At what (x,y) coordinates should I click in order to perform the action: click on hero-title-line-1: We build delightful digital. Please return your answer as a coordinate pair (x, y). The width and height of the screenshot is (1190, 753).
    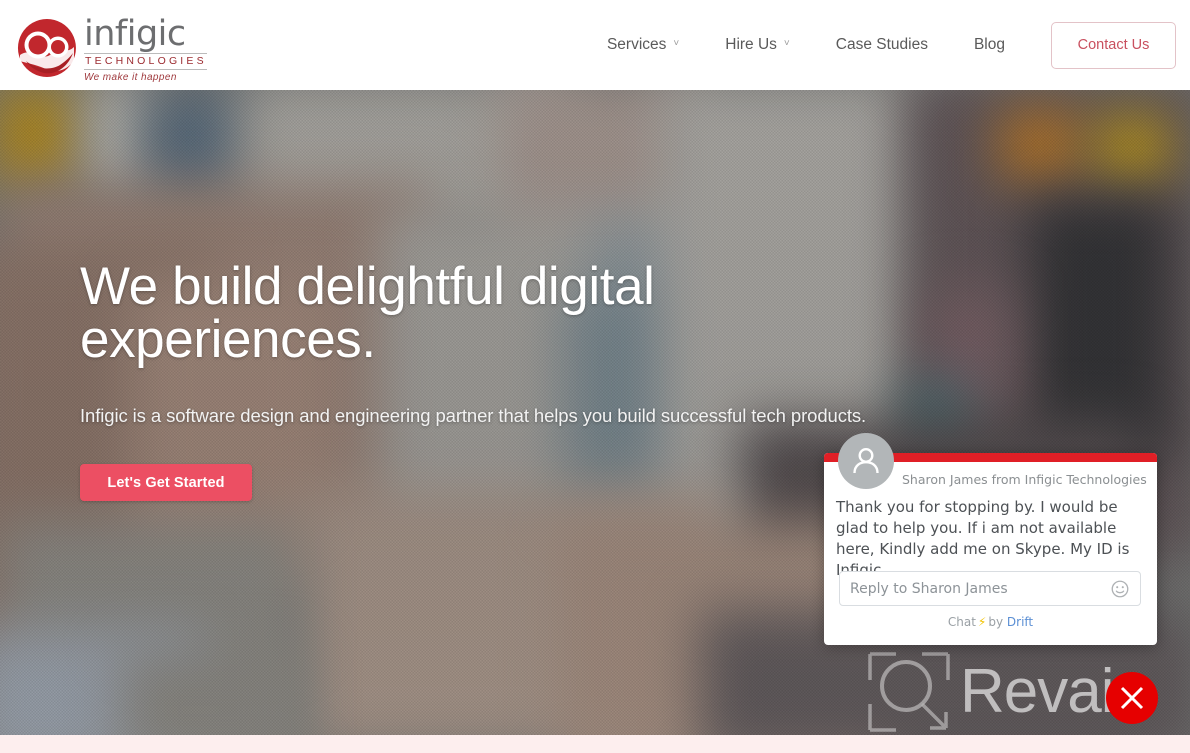
    Looking at the image, I should click on (367, 286).